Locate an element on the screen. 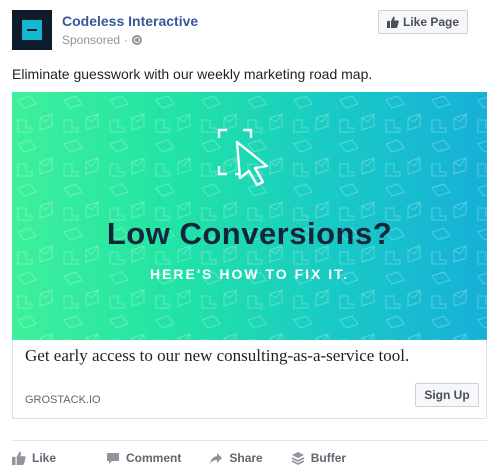  buffer-action-label: Buffer is located at coordinates (328, 458).